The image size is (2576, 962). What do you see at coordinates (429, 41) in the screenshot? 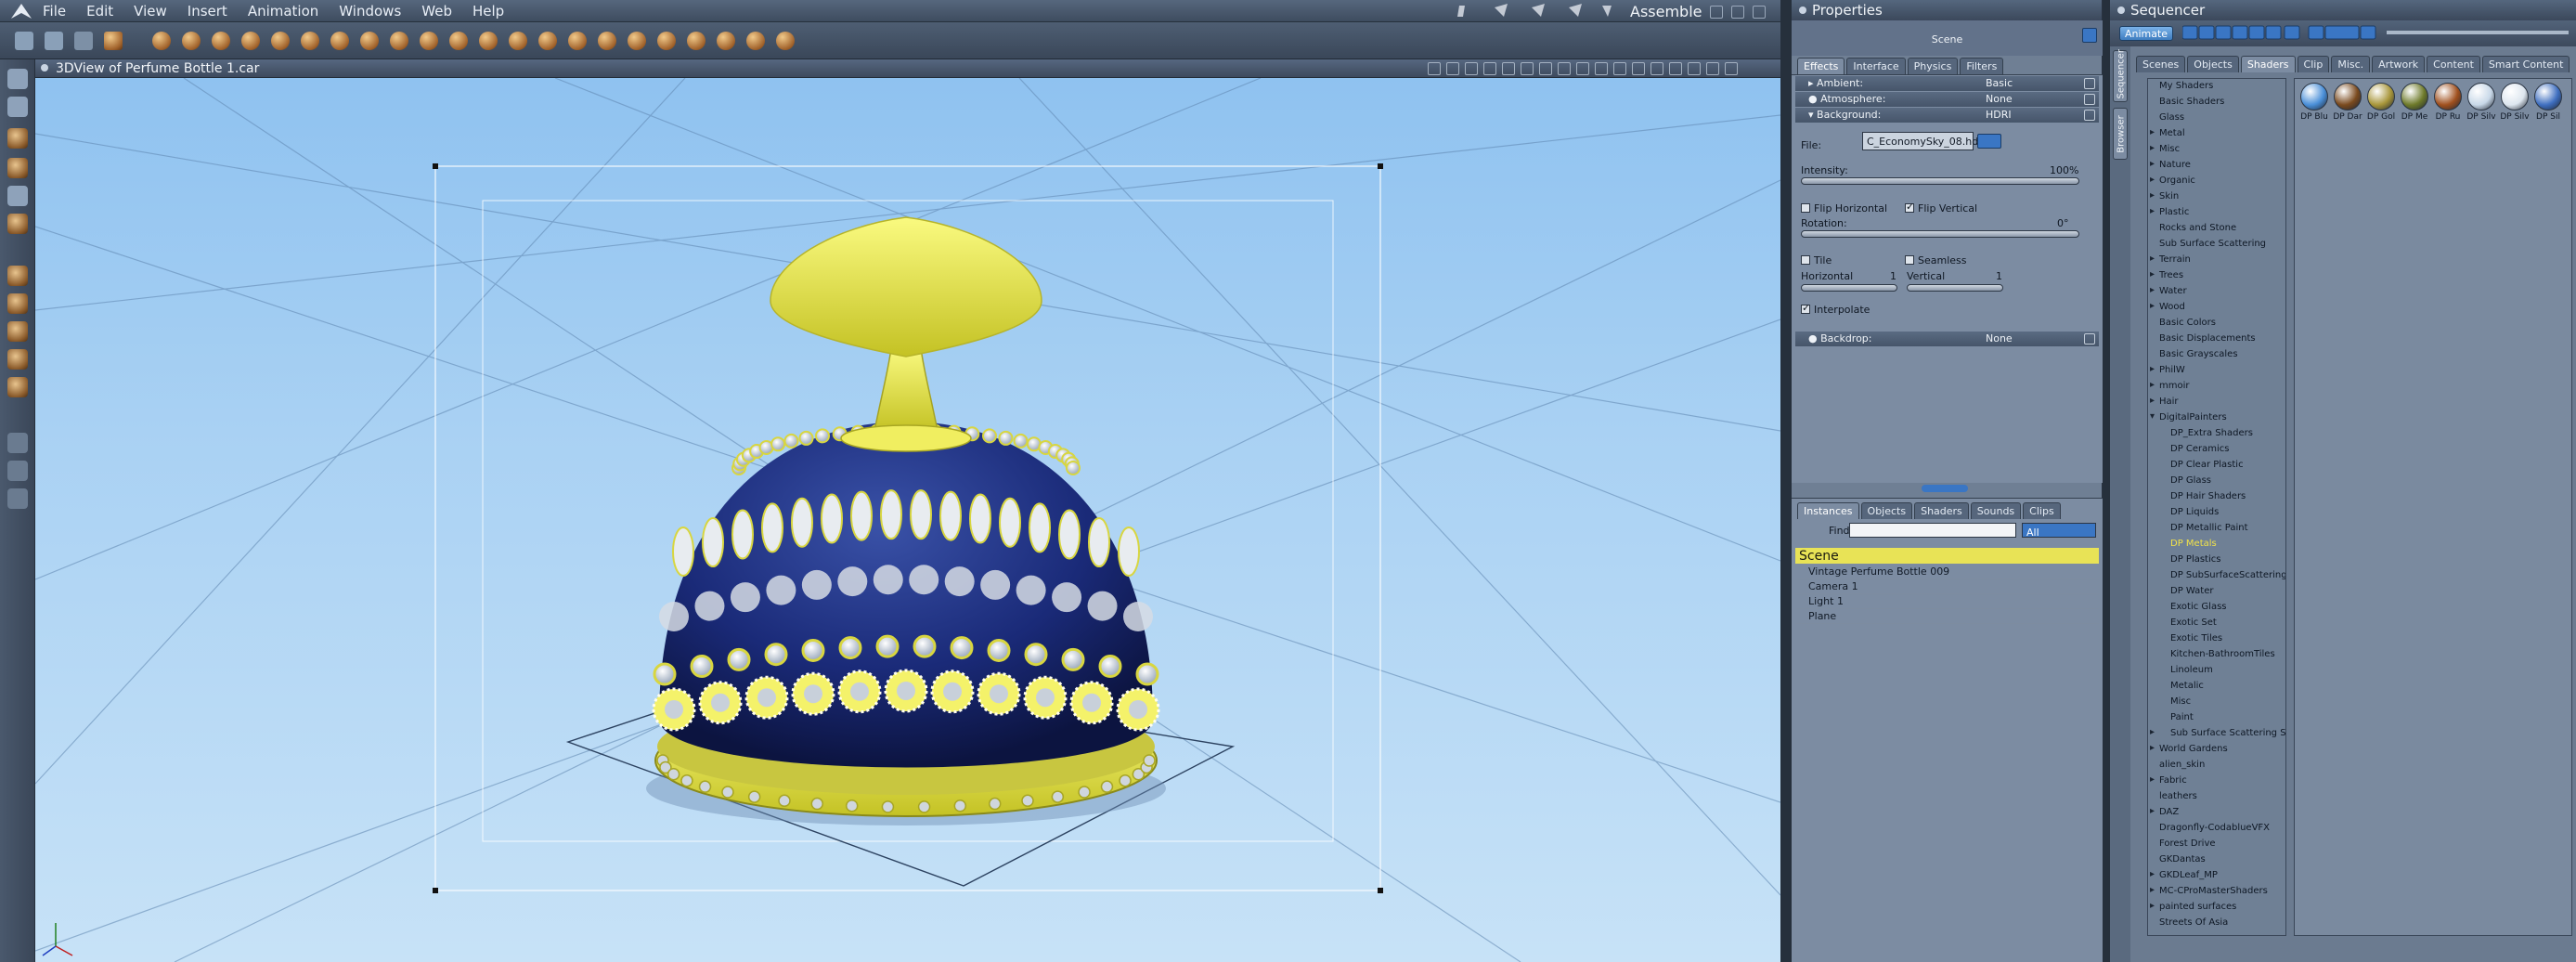
I see `ellipsoid-icon` at bounding box center [429, 41].